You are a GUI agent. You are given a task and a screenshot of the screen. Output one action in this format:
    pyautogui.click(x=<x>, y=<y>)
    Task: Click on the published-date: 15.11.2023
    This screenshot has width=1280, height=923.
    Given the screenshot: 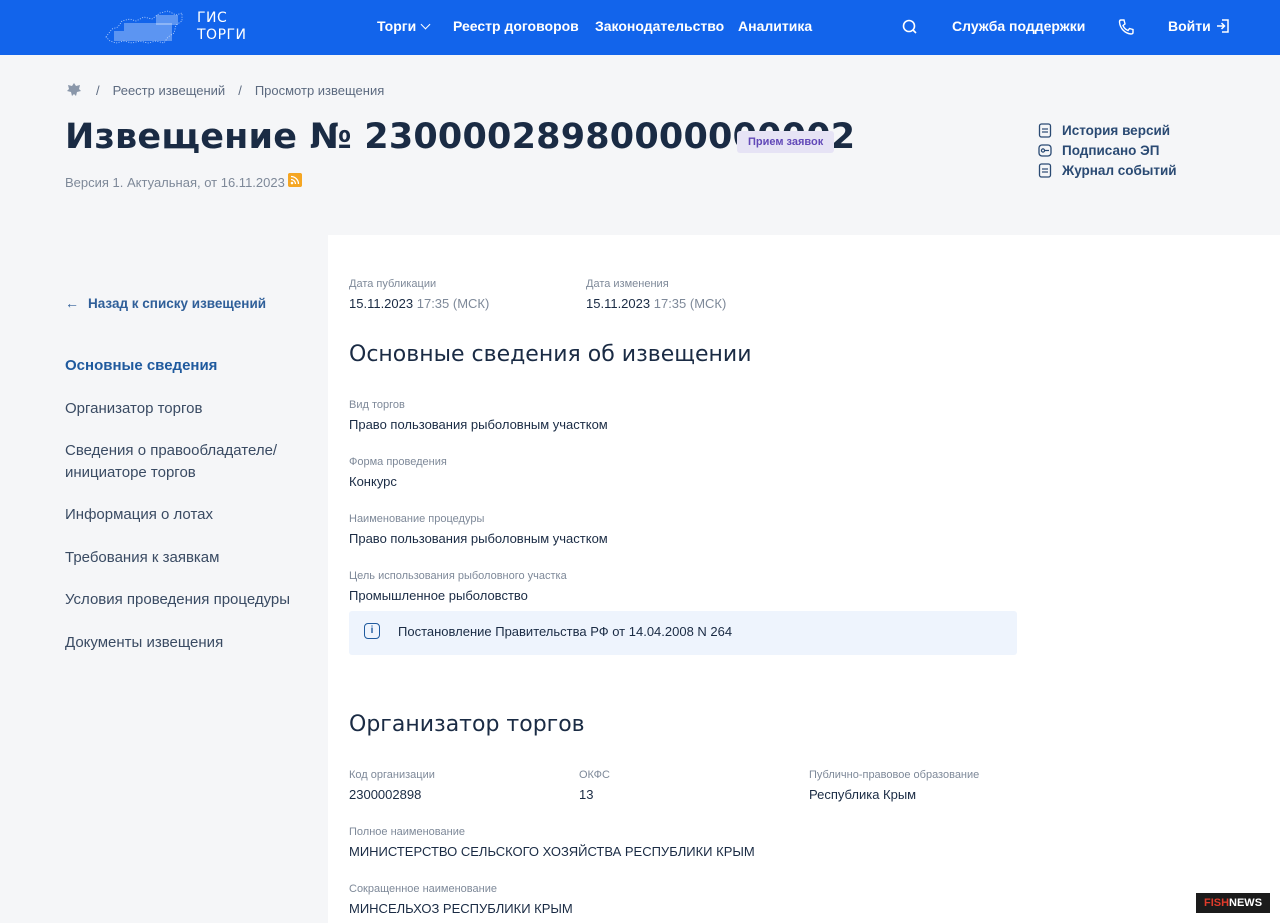 What is the action you would take?
    pyautogui.click(x=381, y=303)
    